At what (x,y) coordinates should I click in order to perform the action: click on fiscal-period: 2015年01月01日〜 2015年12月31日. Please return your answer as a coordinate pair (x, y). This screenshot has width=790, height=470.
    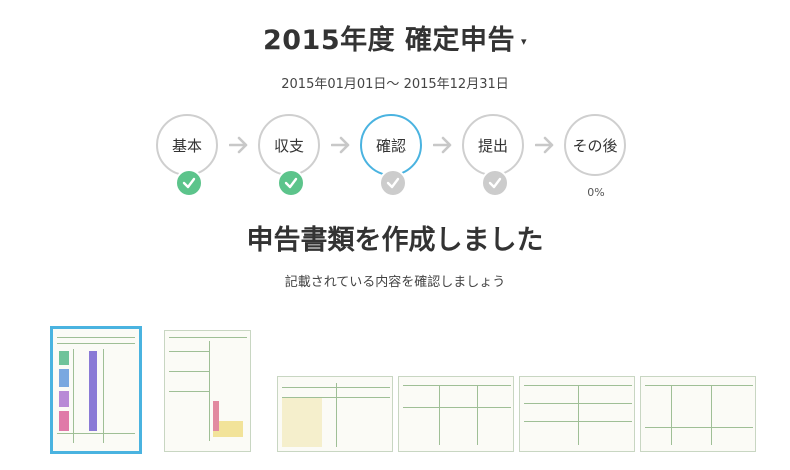
    Looking at the image, I should click on (395, 84).